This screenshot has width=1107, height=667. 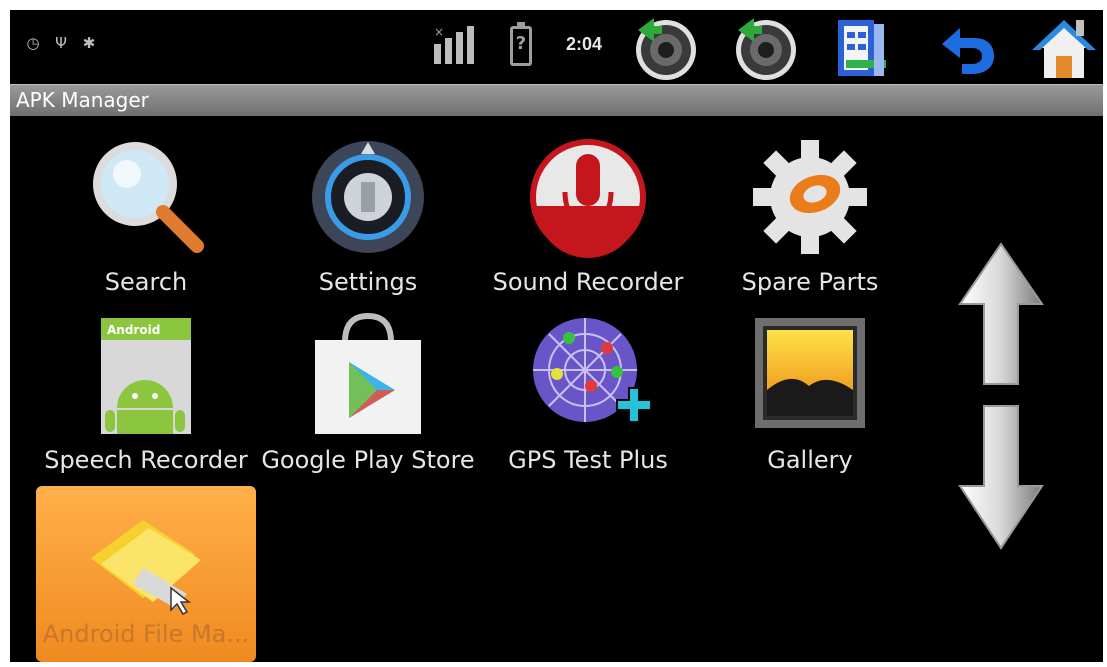 What do you see at coordinates (368, 197) in the screenshot?
I see `settings-knob-icon` at bounding box center [368, 197].